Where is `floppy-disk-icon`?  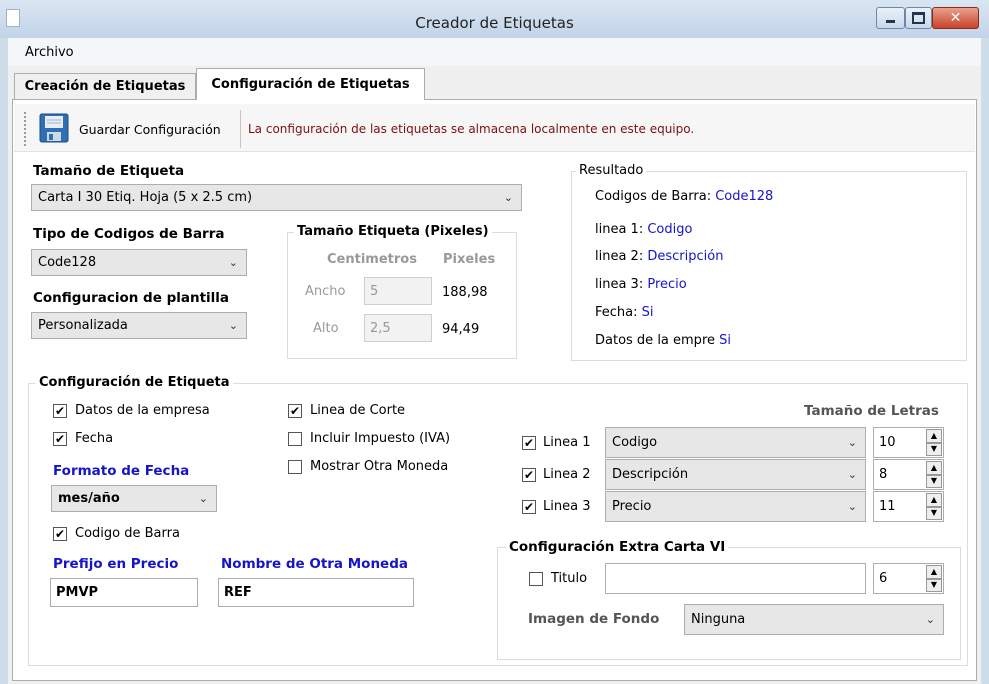
floppy-disk-icon is located at coordinates (54, 128).